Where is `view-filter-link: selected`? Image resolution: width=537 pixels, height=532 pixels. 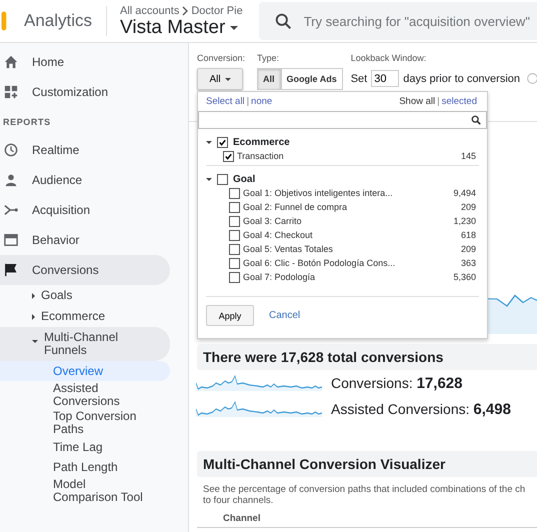
view-filter-link: selected is located at coordinates (459, 101).